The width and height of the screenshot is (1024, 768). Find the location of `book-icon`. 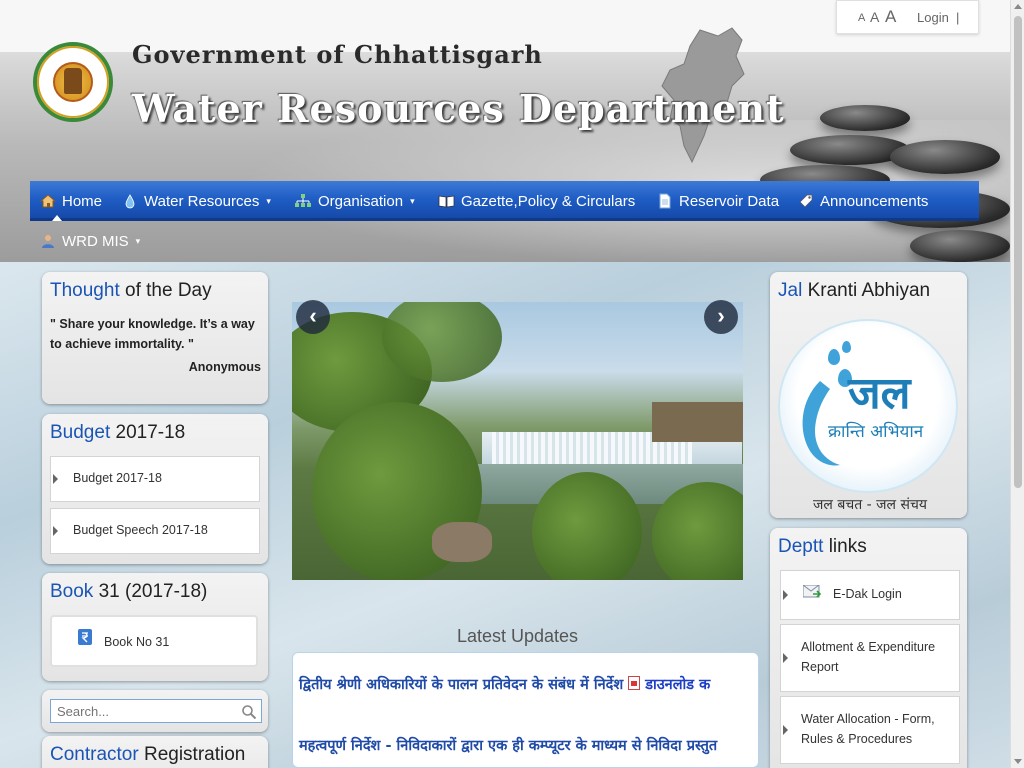

book-icon is located at coordinates (446, 201).